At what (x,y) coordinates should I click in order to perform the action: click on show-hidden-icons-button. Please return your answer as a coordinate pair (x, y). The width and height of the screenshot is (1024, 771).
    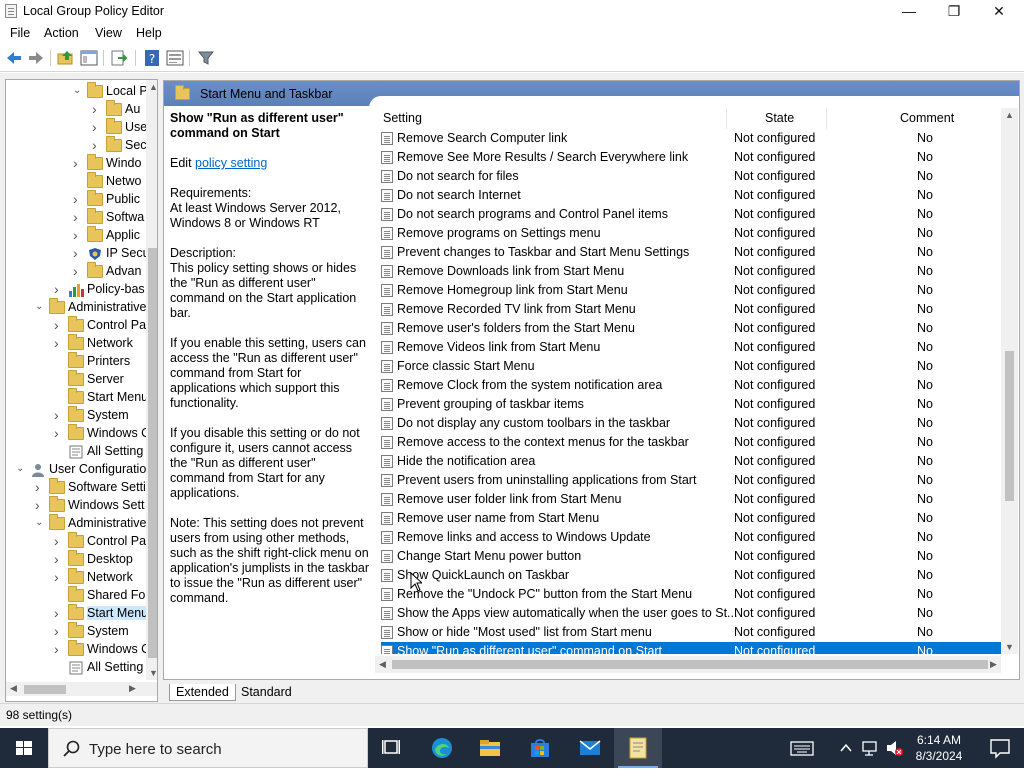
    Looking at the image, I should click on (846, 748).